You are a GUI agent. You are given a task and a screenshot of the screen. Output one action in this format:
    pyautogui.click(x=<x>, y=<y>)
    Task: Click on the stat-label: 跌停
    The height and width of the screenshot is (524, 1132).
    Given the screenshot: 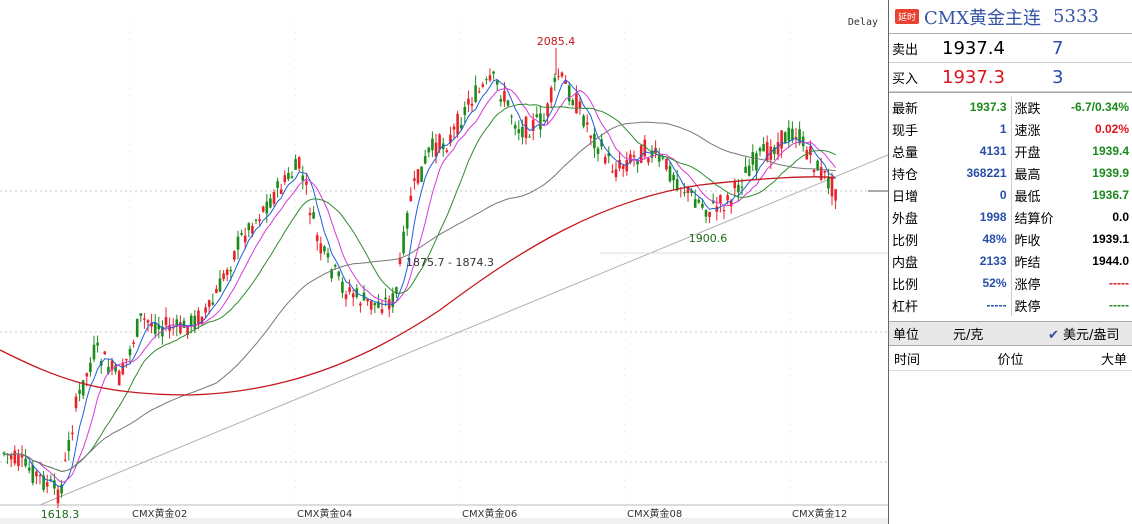 What is the action you would take?
    pyautogui.click(x=1027, y=307)
    